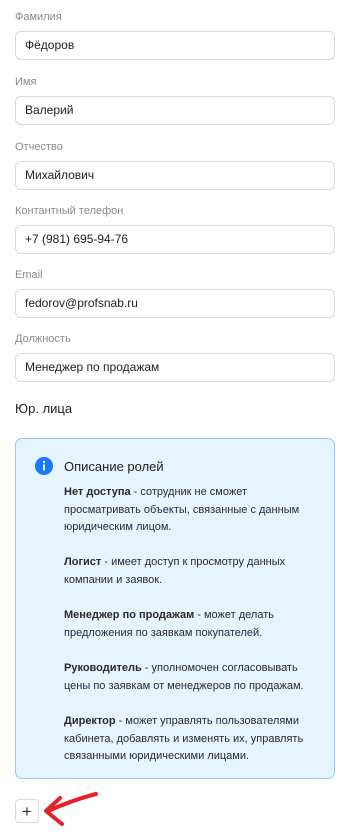  What do you see at coordinates (38, 17) in the screenshot?
I see `last-name-label: Фамилия` at bounding box center [38, 17].